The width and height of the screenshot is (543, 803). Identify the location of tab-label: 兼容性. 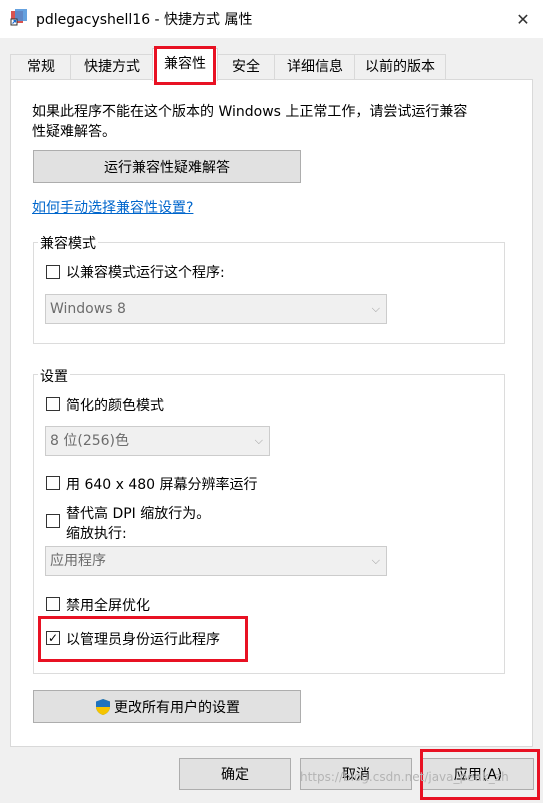
(185, 64).